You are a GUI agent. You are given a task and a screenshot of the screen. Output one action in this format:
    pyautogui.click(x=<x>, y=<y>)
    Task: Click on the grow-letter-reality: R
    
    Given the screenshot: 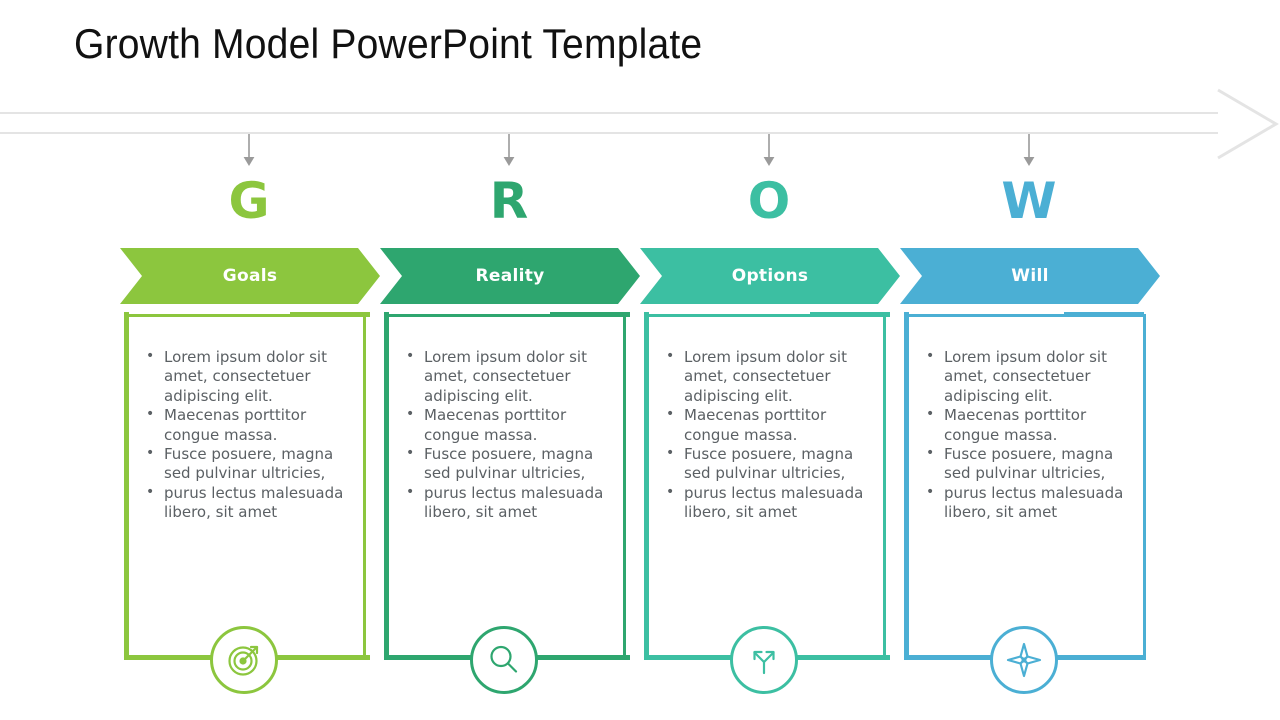 What is the action you would take?
    pyautogui.click(x=509, y=201)
    